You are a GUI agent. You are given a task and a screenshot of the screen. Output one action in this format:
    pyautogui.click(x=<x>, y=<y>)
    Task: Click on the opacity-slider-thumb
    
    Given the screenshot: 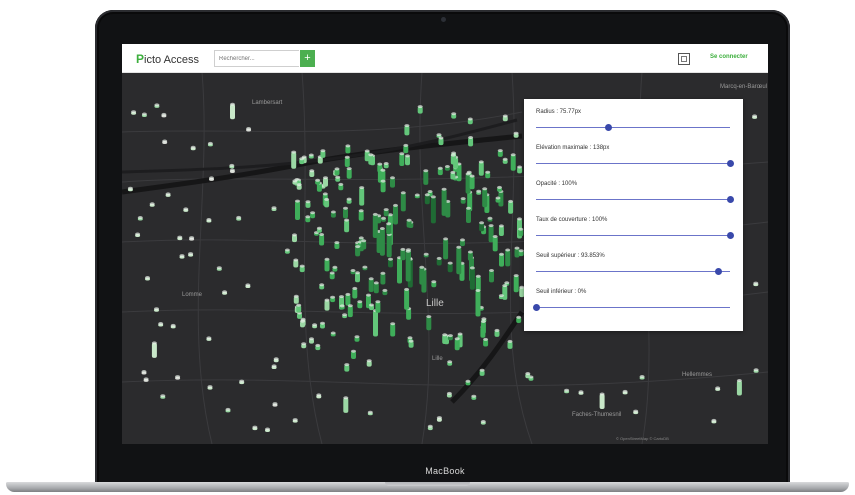 What is the action you would take?
    pyautogui.click(x=730, y=199)
    